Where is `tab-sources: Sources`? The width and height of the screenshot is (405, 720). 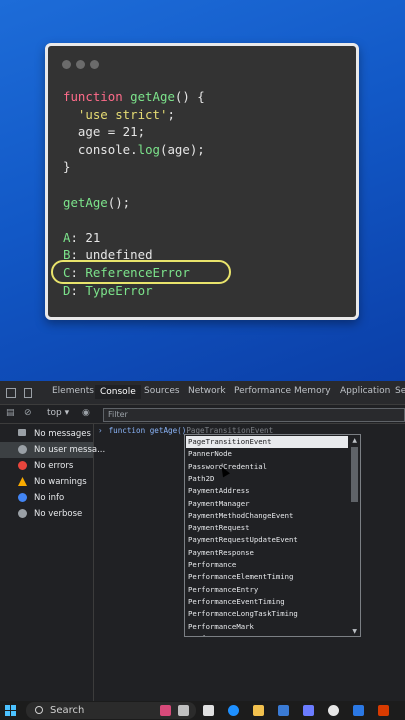 tab-sources: Sources is located at coordinates (162, 391).